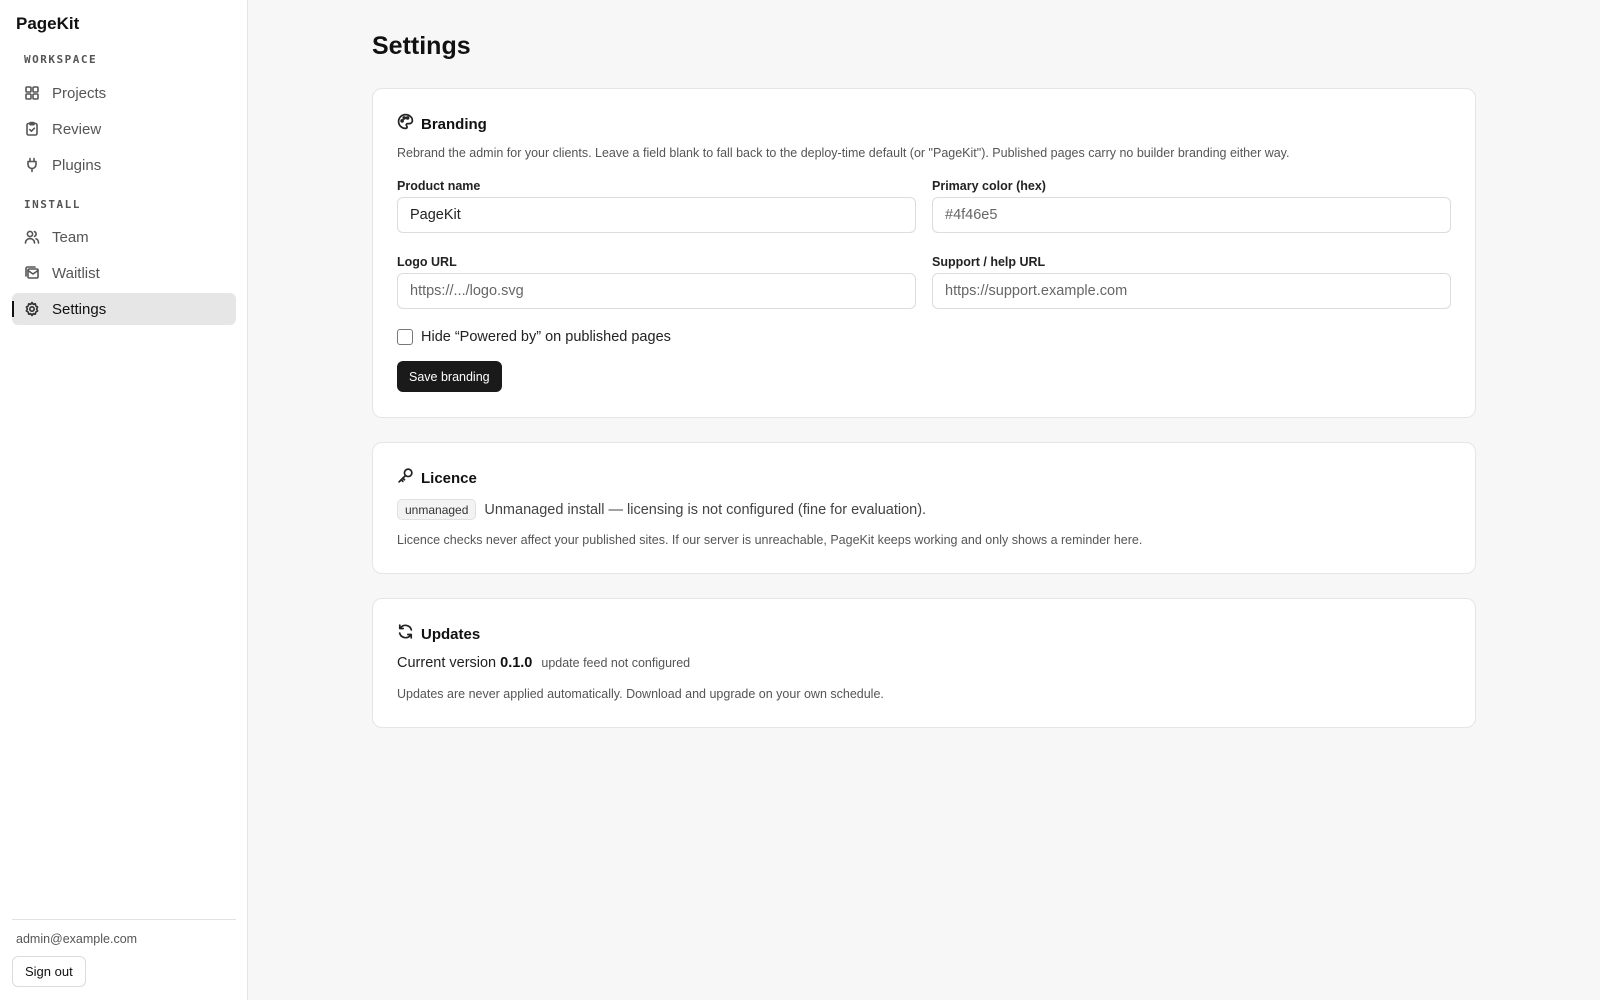  Describe the element at coordinates (451, 634) in the screenshot. I see `updates-title: Updates` at that location.